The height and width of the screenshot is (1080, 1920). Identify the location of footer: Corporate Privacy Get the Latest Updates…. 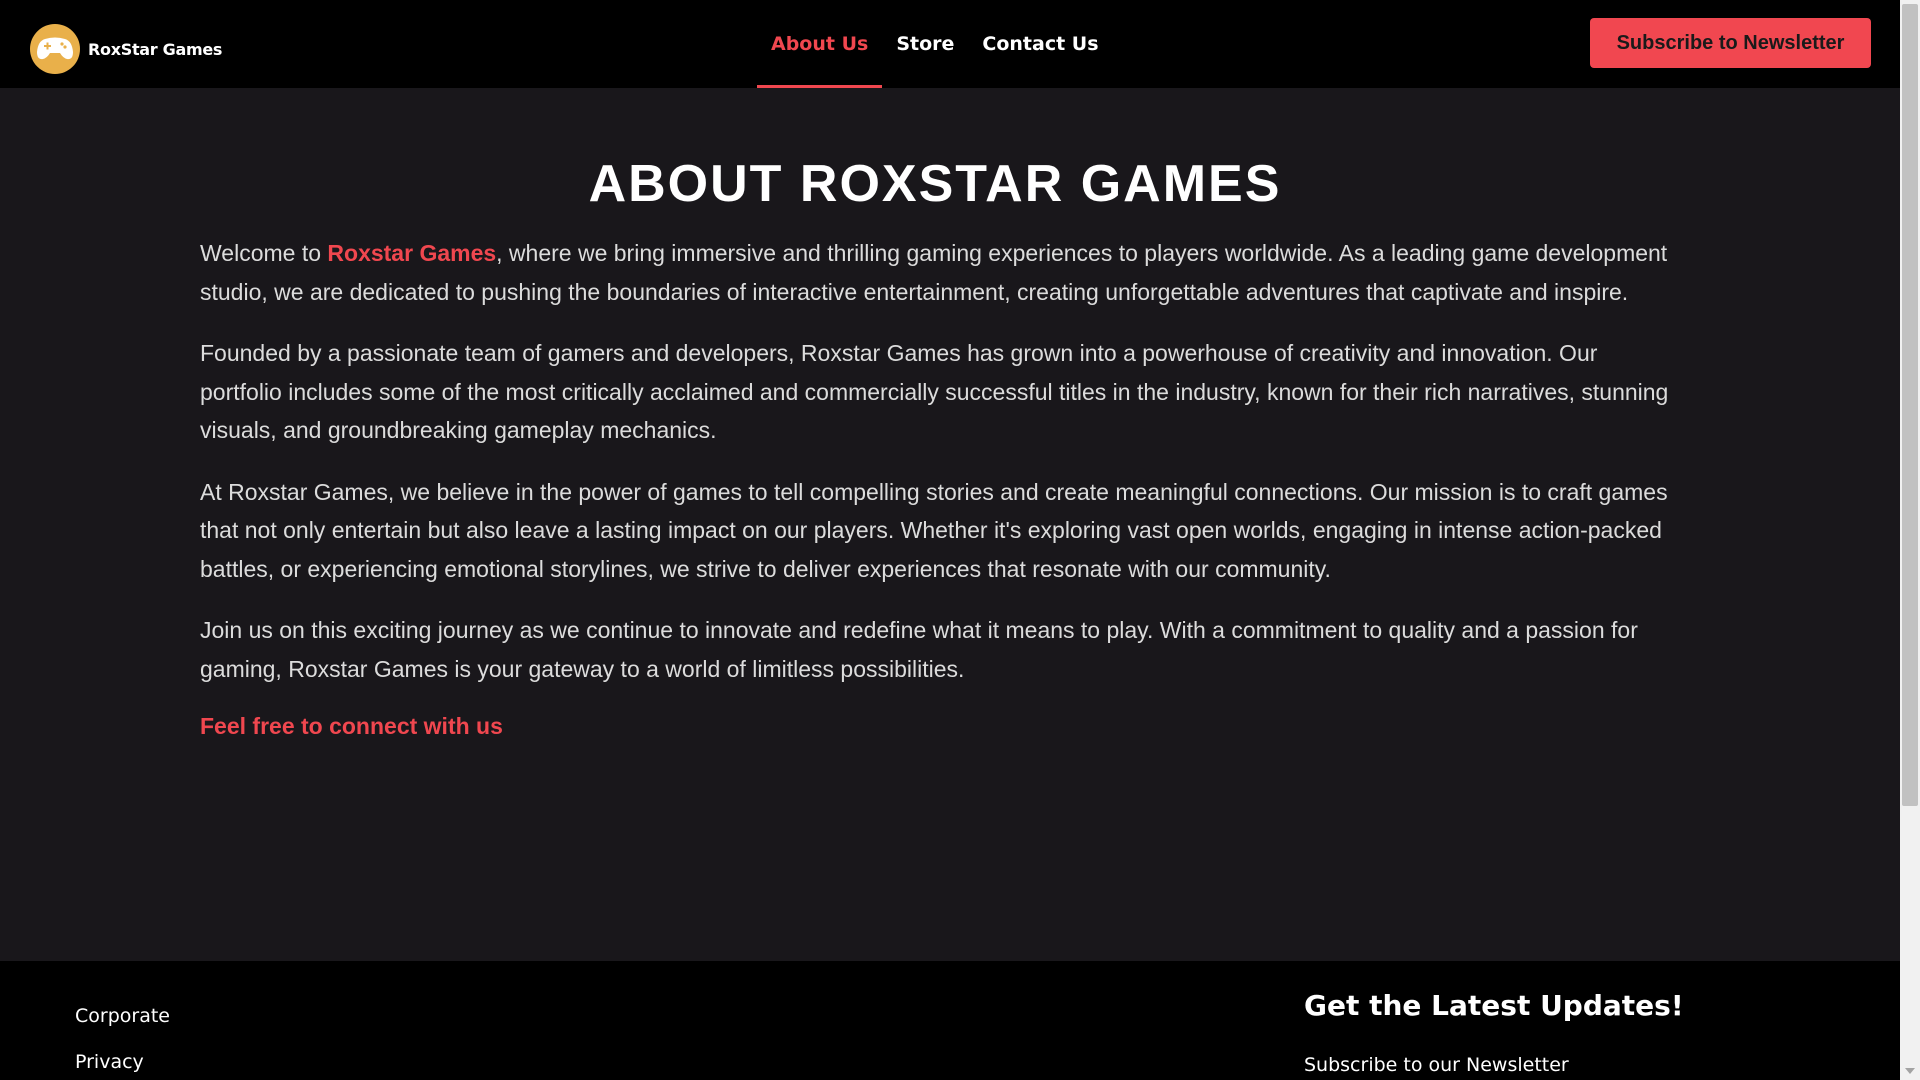
(950, 1020).